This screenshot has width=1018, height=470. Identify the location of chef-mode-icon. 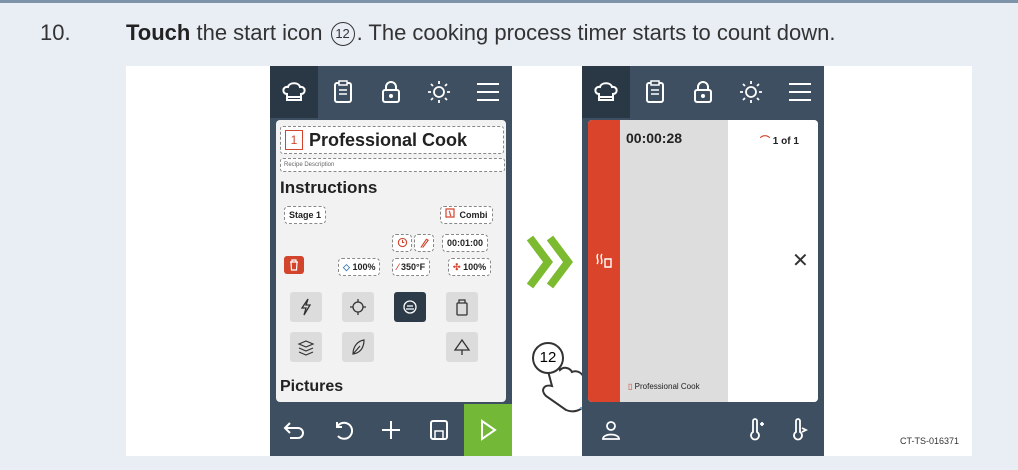
(410, 307).